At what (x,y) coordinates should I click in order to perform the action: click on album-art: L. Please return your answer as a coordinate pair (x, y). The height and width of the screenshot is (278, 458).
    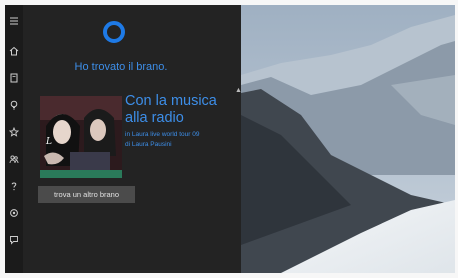
    Looking at the image, I should click on (81, 137).